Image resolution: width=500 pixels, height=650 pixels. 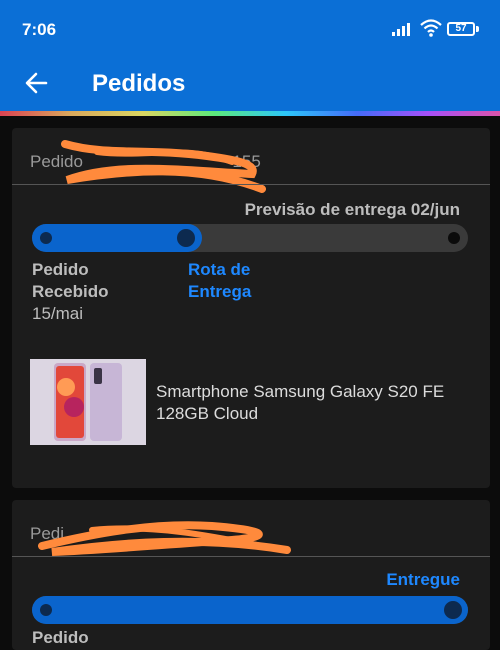 What do you see at coordinates (37, 83) in the screenshot?
I see `back-arrow-icon` at bounding box center [37, 83].